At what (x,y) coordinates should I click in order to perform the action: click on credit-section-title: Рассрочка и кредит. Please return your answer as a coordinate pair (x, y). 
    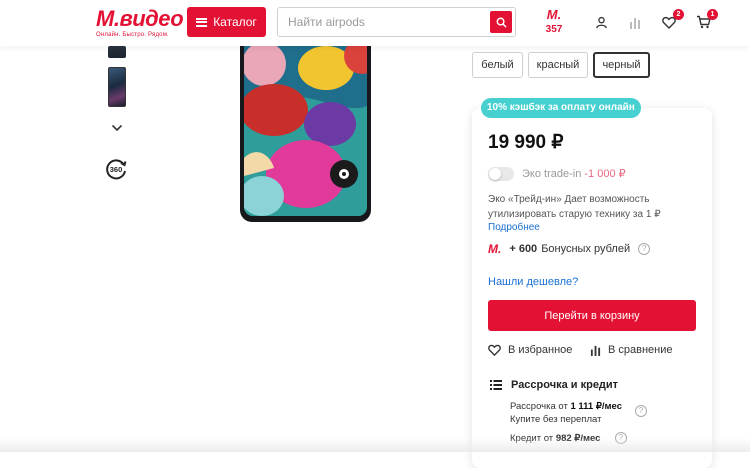
    Looking at the image, I should click on (554, 385).